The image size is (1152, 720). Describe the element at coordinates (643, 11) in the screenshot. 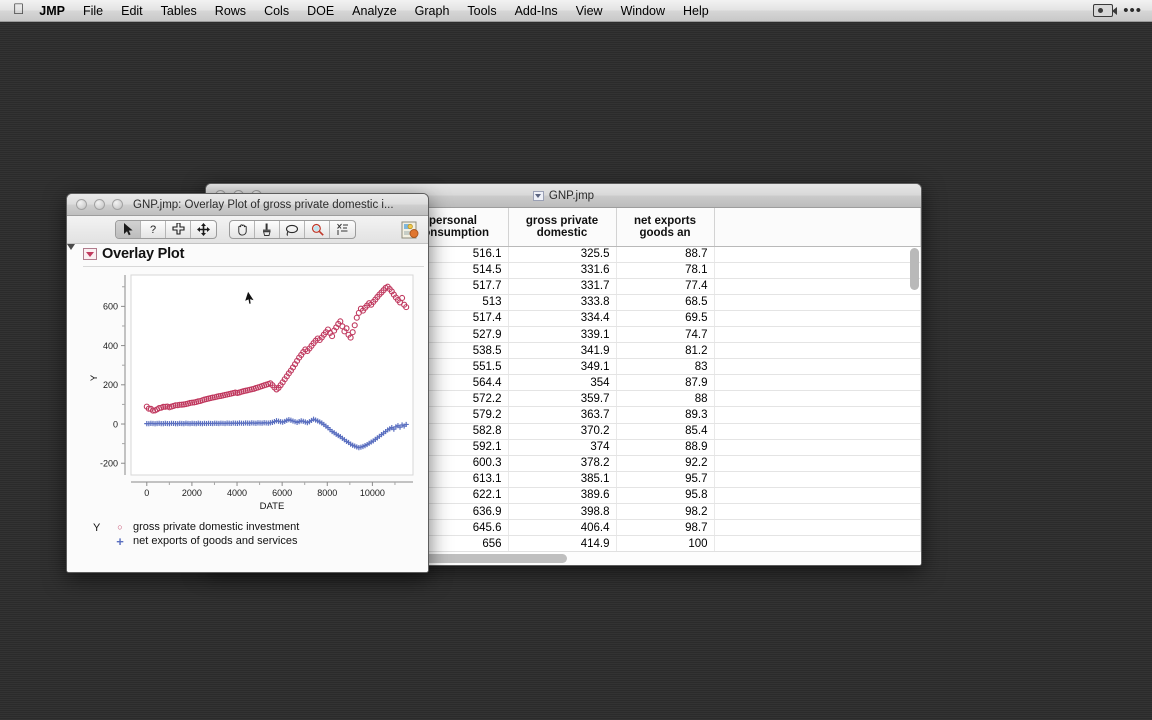

I see `menu-window: Window` at that location.